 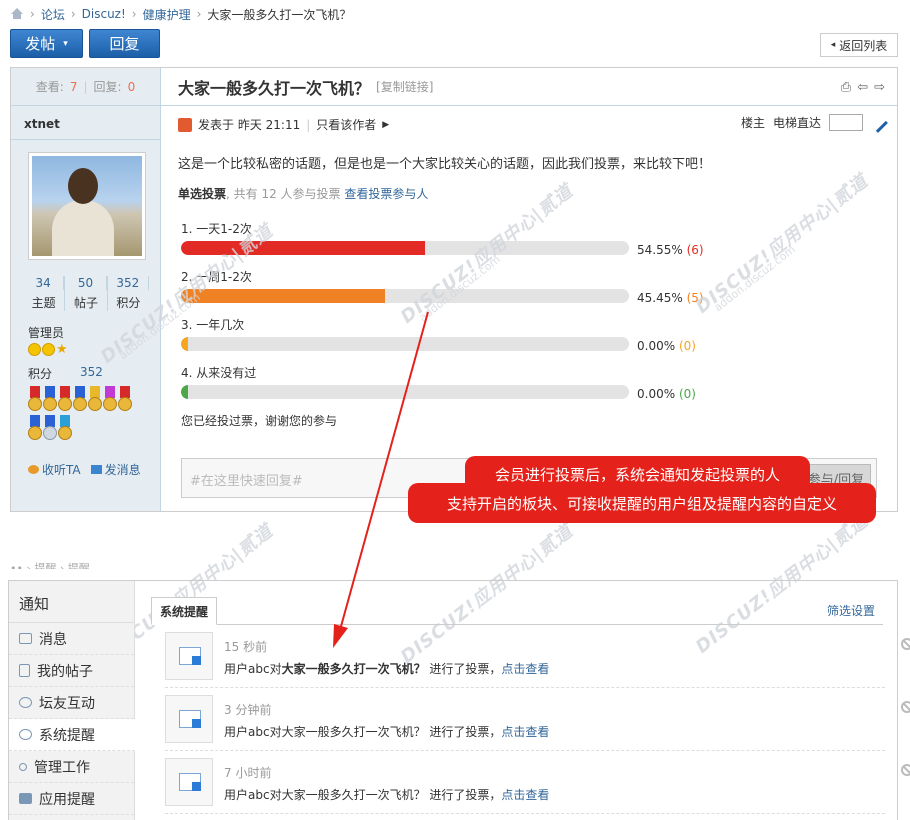 What do you see at coordinates (33, 469) in the screenshot?
I see `follow-icon` at bounding box center [33, 469].